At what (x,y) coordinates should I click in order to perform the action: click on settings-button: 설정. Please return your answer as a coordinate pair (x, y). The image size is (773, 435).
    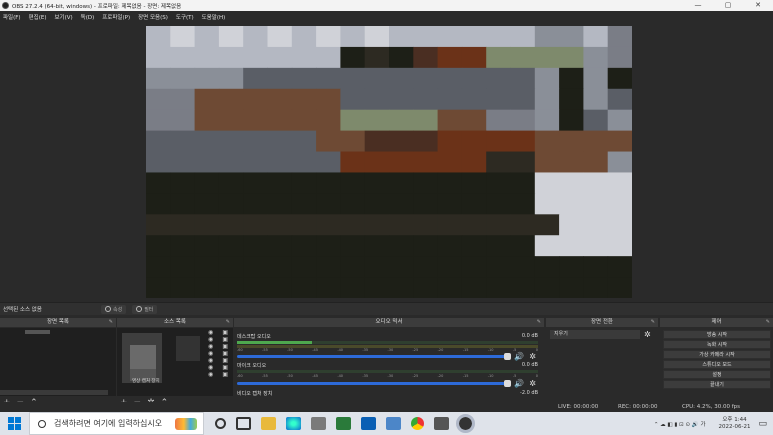
    Looking at the image, I should click on (717, 374).